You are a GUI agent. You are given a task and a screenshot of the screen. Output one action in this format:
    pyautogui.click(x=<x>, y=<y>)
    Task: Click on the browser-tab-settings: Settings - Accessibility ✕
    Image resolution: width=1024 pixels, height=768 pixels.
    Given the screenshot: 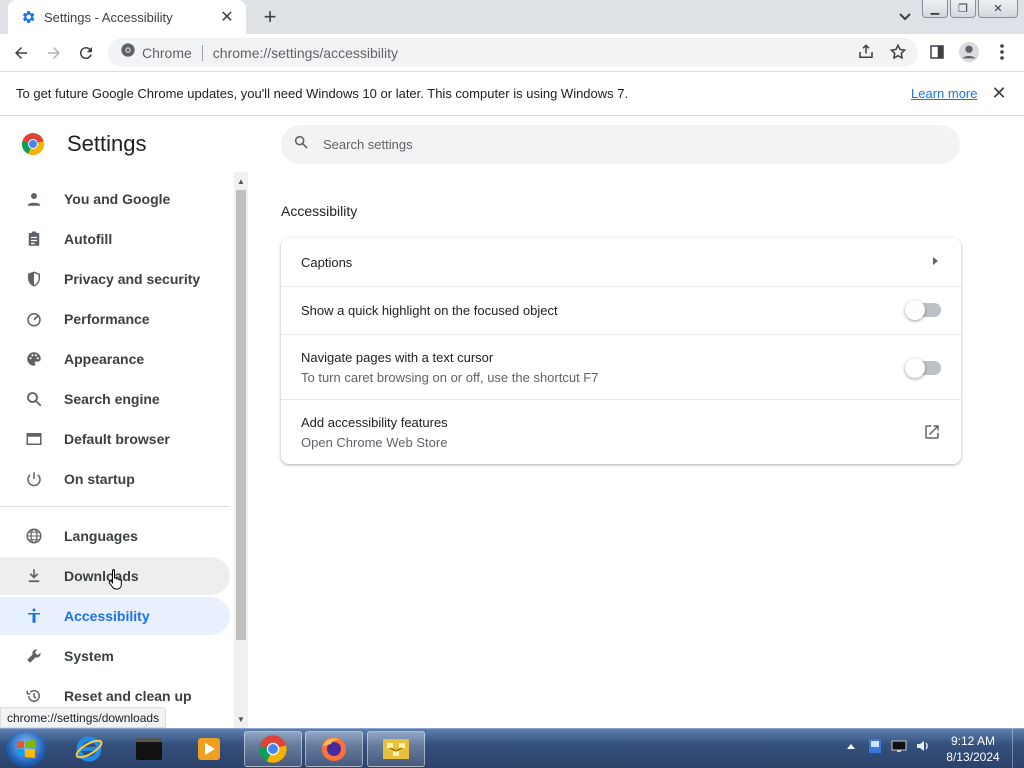 What is the action you would take?
    pyautogui.click(x=127, y=17)
    